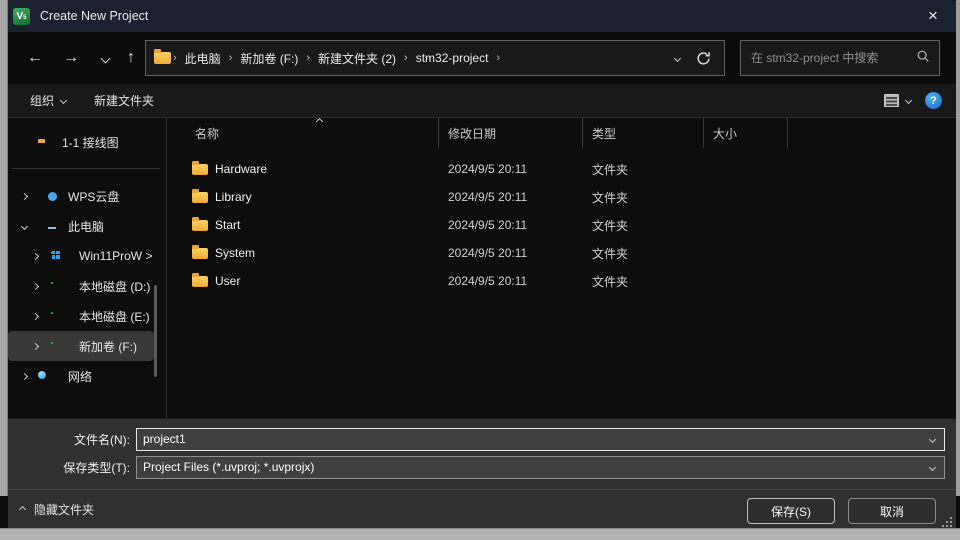 This screenshot has height=540, width=960. I want to click on file-row-user: User 2024/9/5 20:11 文件夹, so click(561, 281).